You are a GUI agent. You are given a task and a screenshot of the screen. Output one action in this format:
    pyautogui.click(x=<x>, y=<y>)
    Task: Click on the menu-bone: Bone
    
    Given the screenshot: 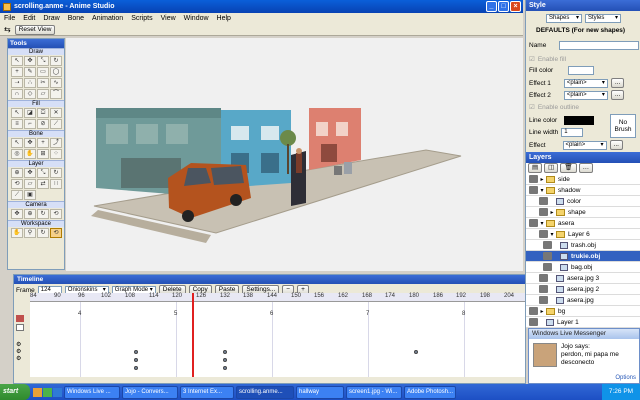 What is the action you would take?
    pyautogui.click(x=76, y=18)
    